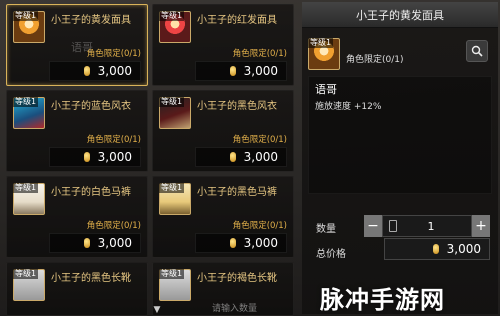 The width and height of the screenshot is (500, 316). What do you see at coordinates (431, 226) in the screenshot?
I see `quantity-value: 1` at bounding box center [431, 226].